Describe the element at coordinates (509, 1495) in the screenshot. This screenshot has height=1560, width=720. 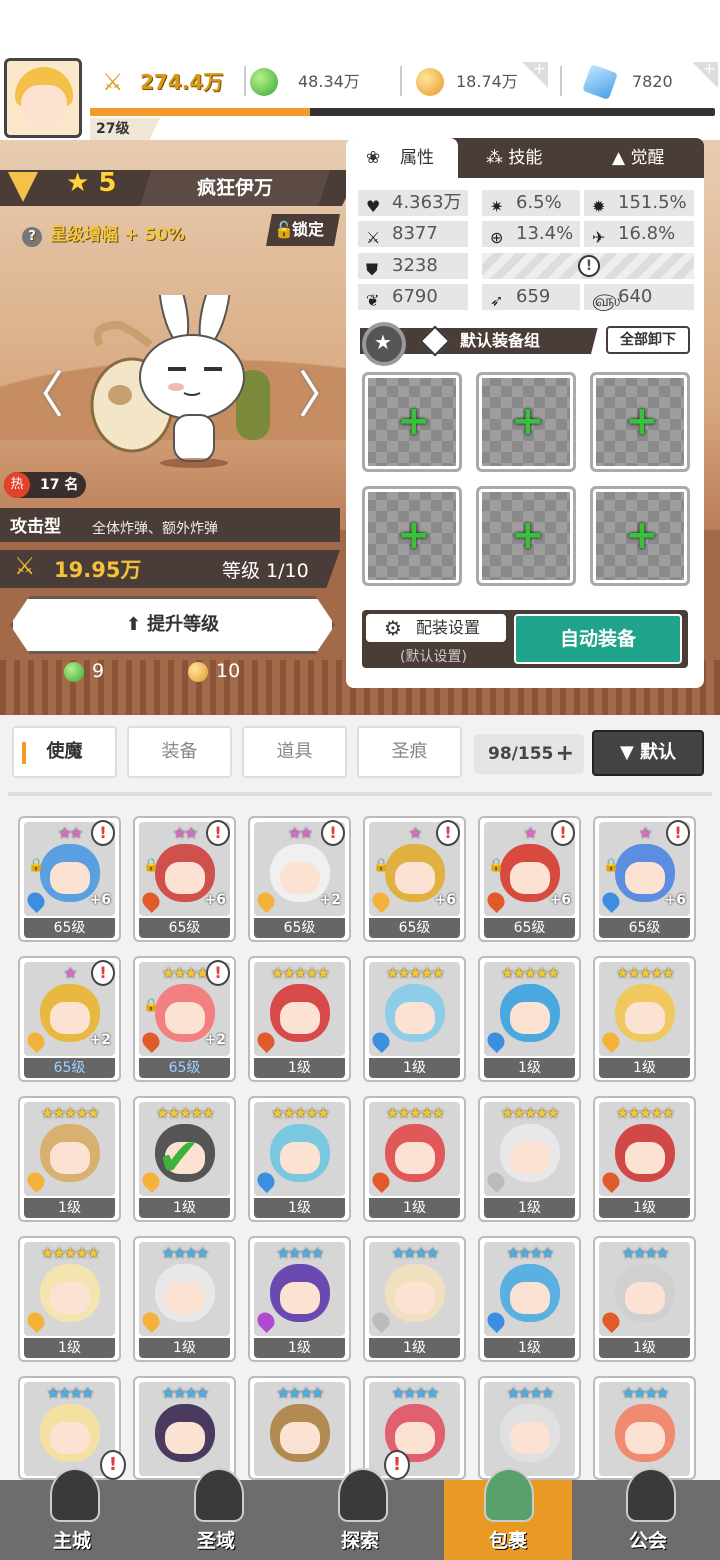
I see `bag-icon` at that location.